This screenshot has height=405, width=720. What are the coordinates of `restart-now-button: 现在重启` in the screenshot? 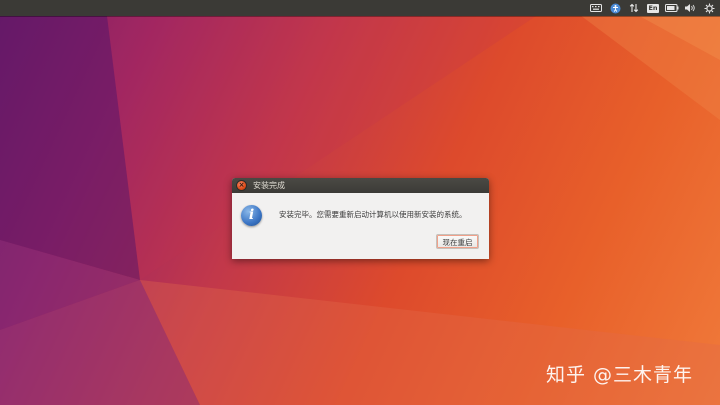 It's located at (457, 241).